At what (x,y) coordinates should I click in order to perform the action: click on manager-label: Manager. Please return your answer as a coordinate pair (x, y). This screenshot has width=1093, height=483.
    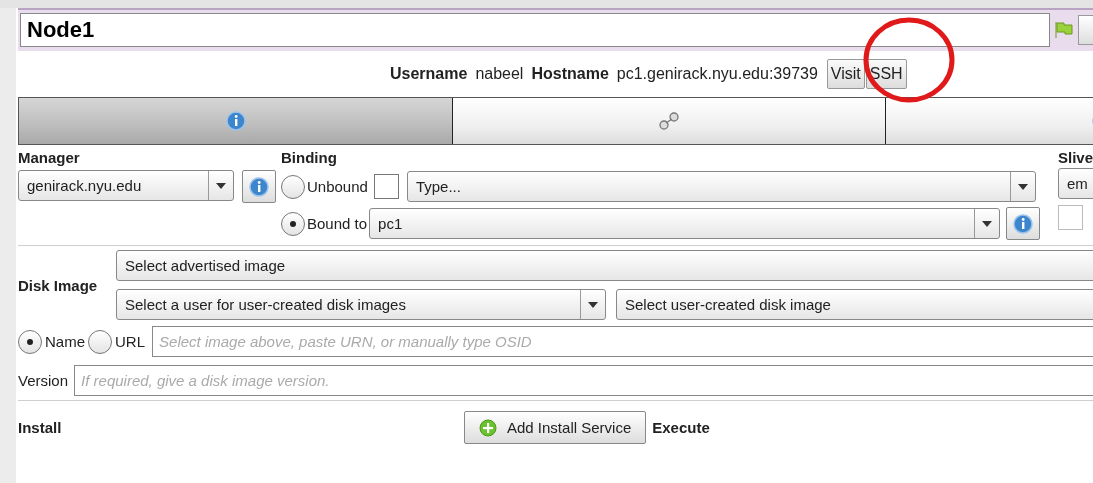
    Looking at the image, I should click on (49, 157).